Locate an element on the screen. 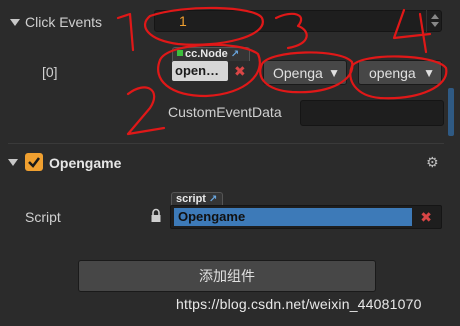  checkmark-icon is located at coordinates (34, 162).